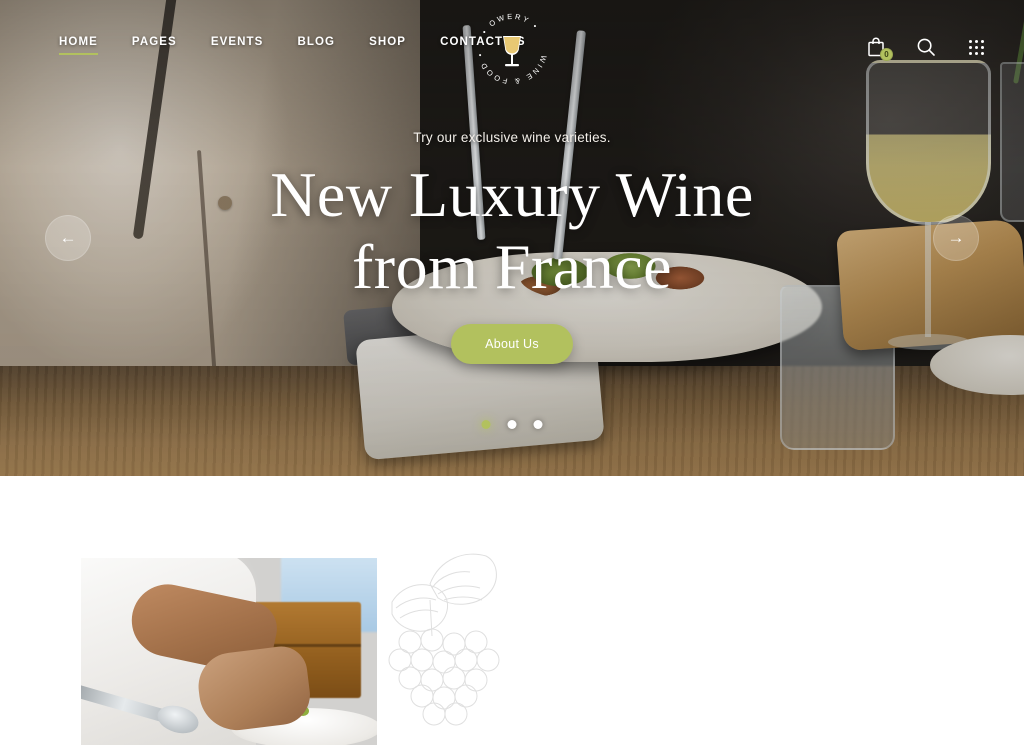  I want to click on nav-item-events: EVENTS, so click(237, 42).